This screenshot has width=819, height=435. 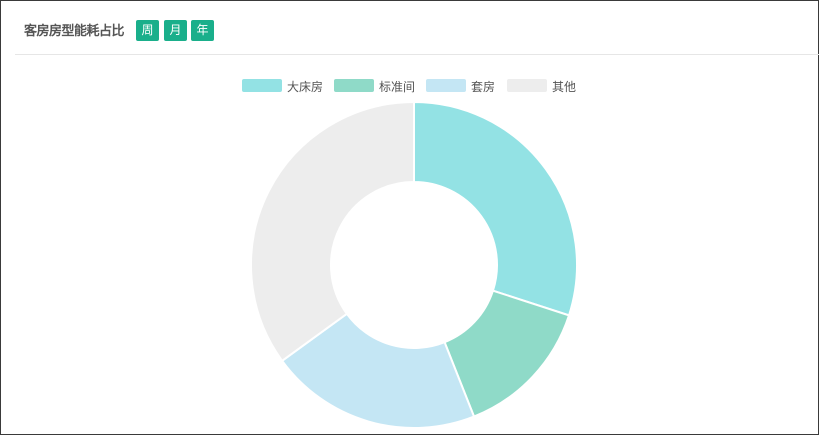 What do you see at coordinates (332, 231) in the screenshot?
I see `slice-other` at bounding box center [332, 231].